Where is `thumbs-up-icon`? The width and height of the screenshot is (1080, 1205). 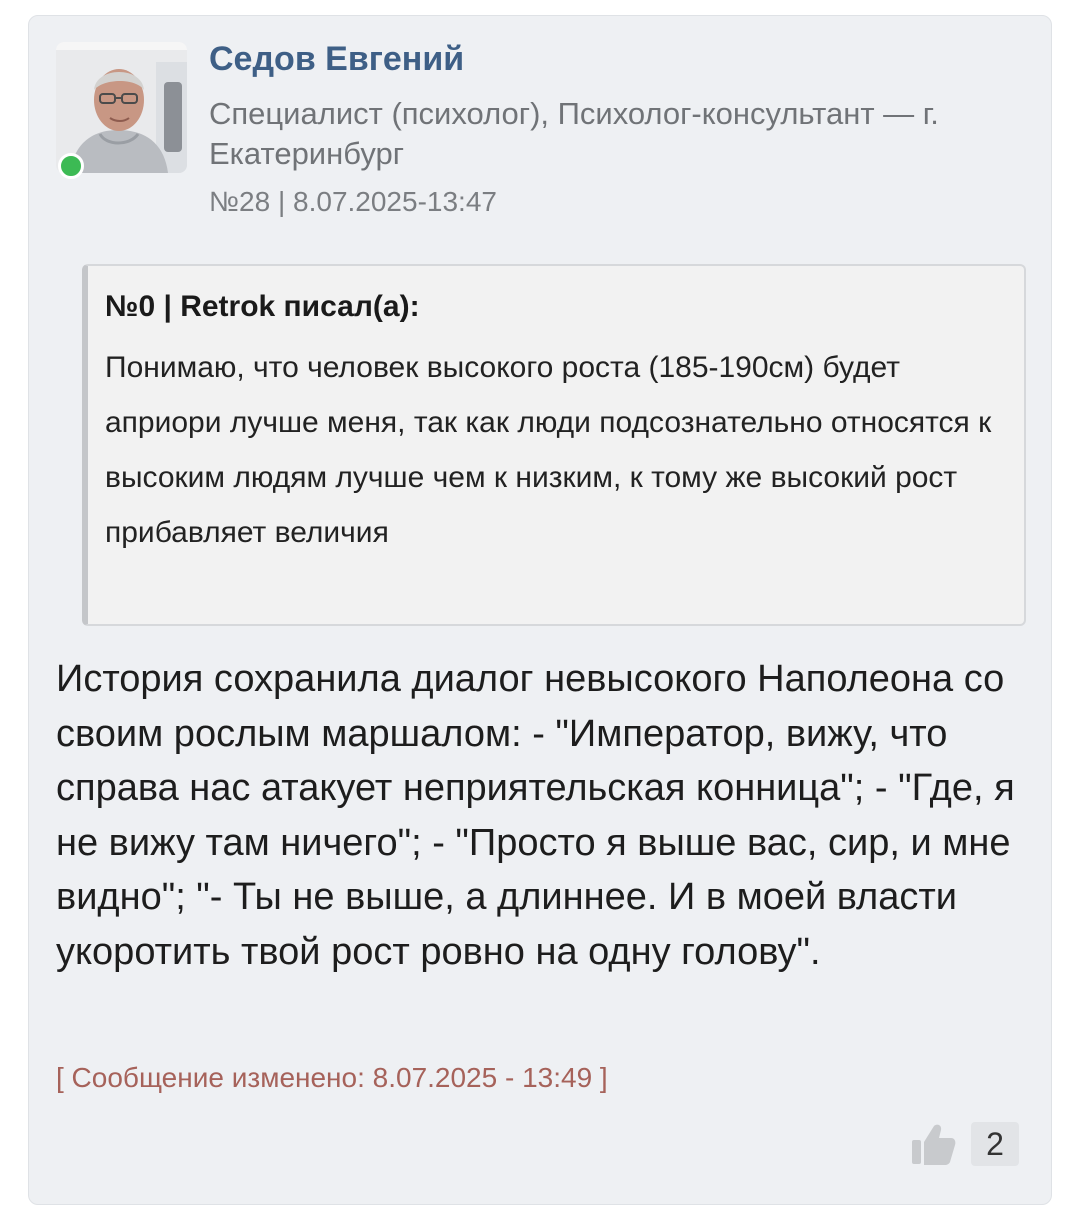 thumbs-up-icon is located at coordinates (933, 1144).